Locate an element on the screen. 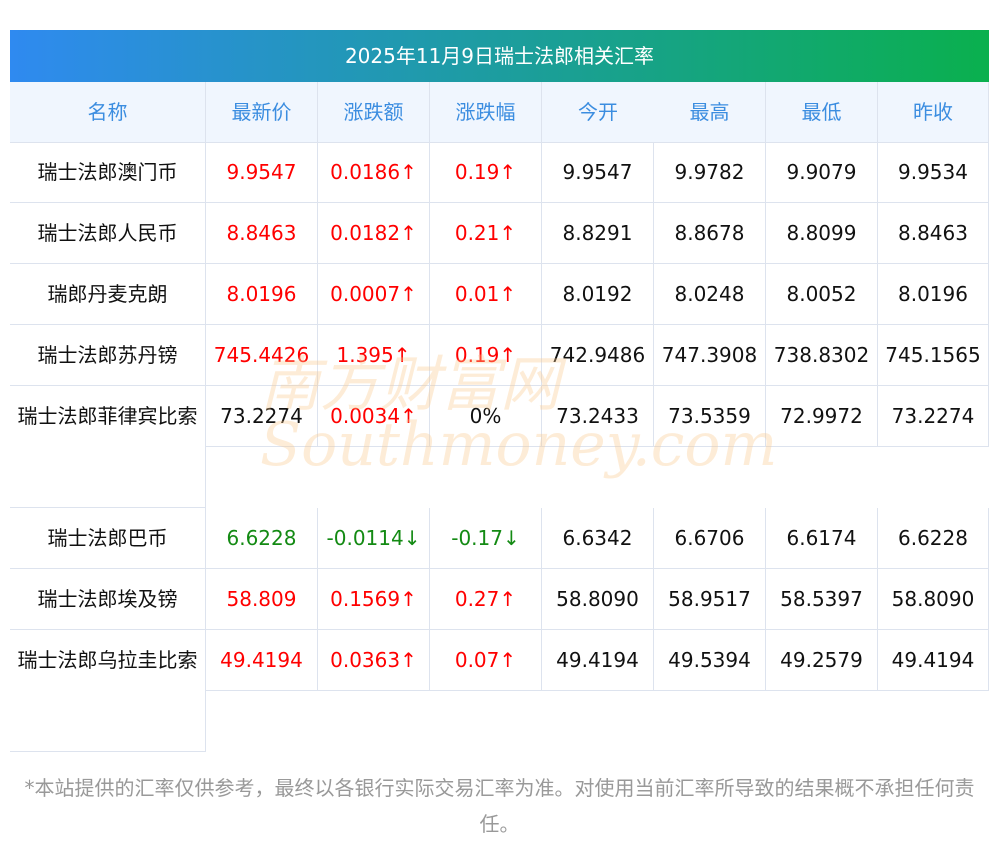  currency-name: 瑞郎丹麦克朗 is located at coordinates (108, 294).